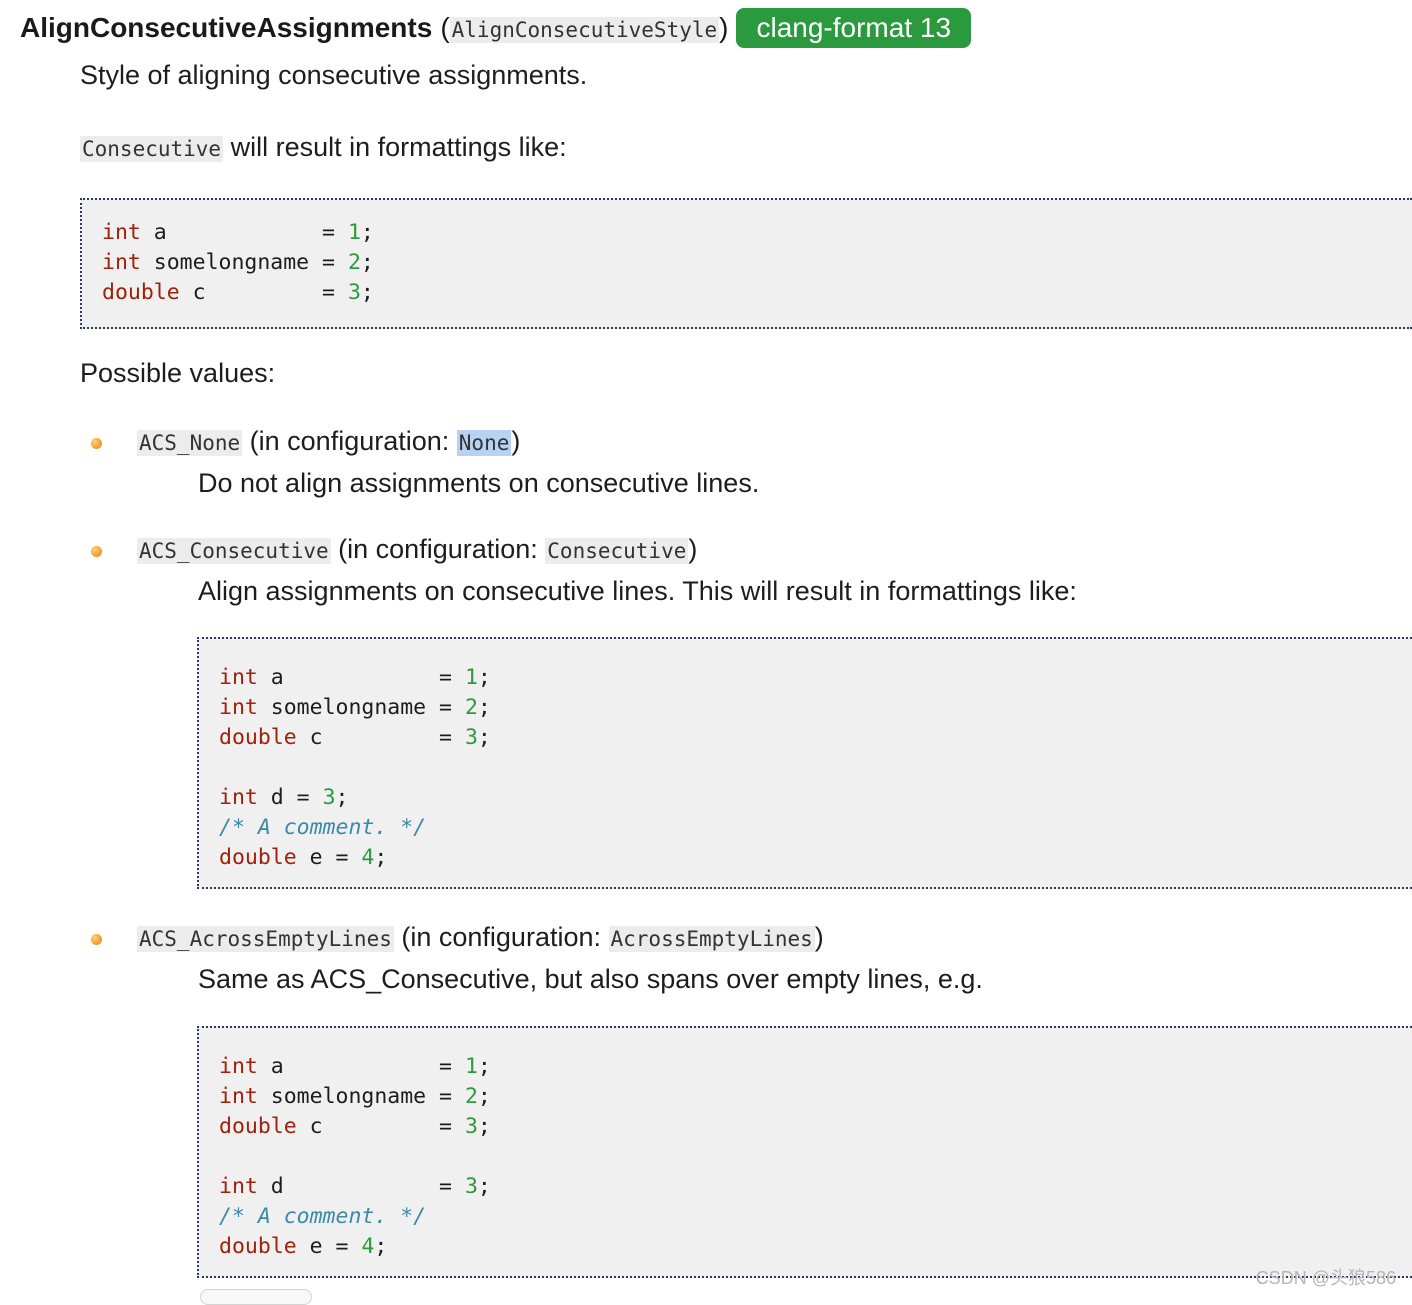 The height and width of the screenshot is (1305, 1412). I want to click on config-value: AcrossEmptyLines, so click(711, 939).